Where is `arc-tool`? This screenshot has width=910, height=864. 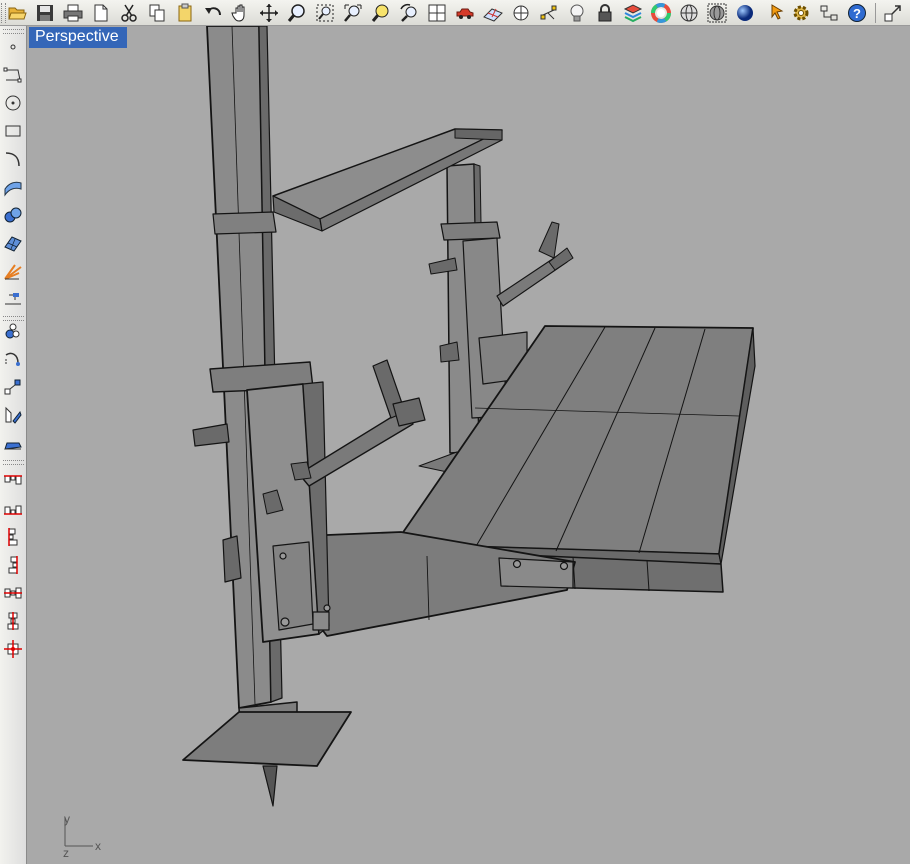 arc-tool is located at coordinates (13, 159).